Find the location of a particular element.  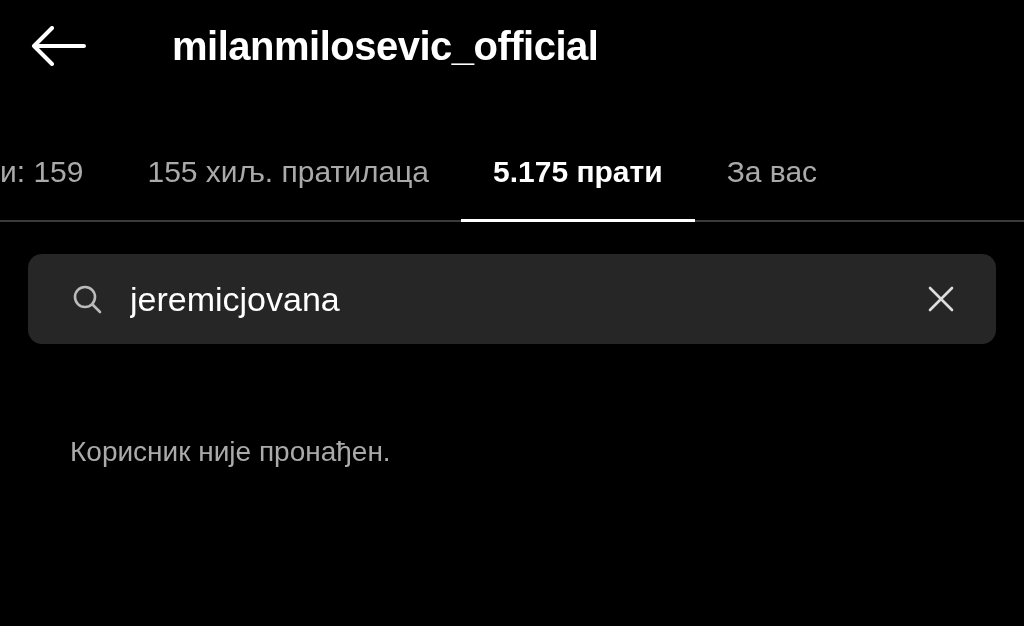

profile-title: milanmilosevic_official is located at coordinates (385, 46).